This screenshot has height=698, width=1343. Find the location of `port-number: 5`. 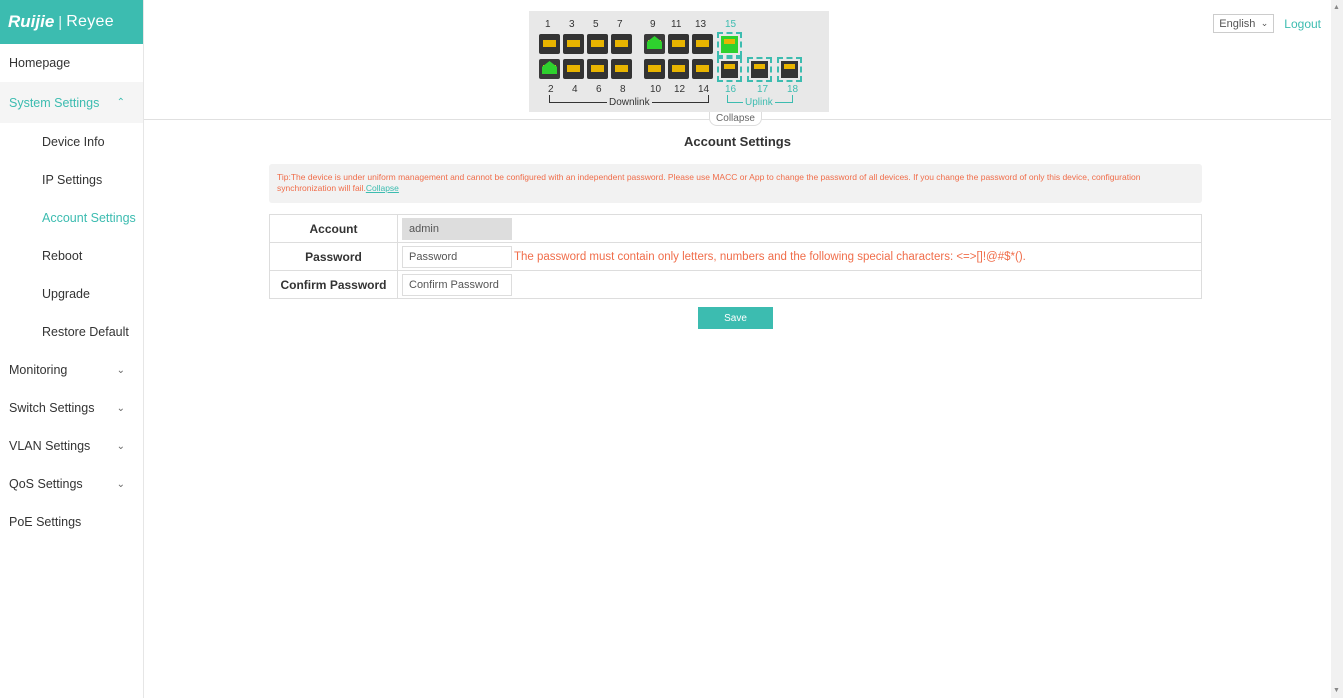

port-number: 5 is located at coordinates (596, 24).